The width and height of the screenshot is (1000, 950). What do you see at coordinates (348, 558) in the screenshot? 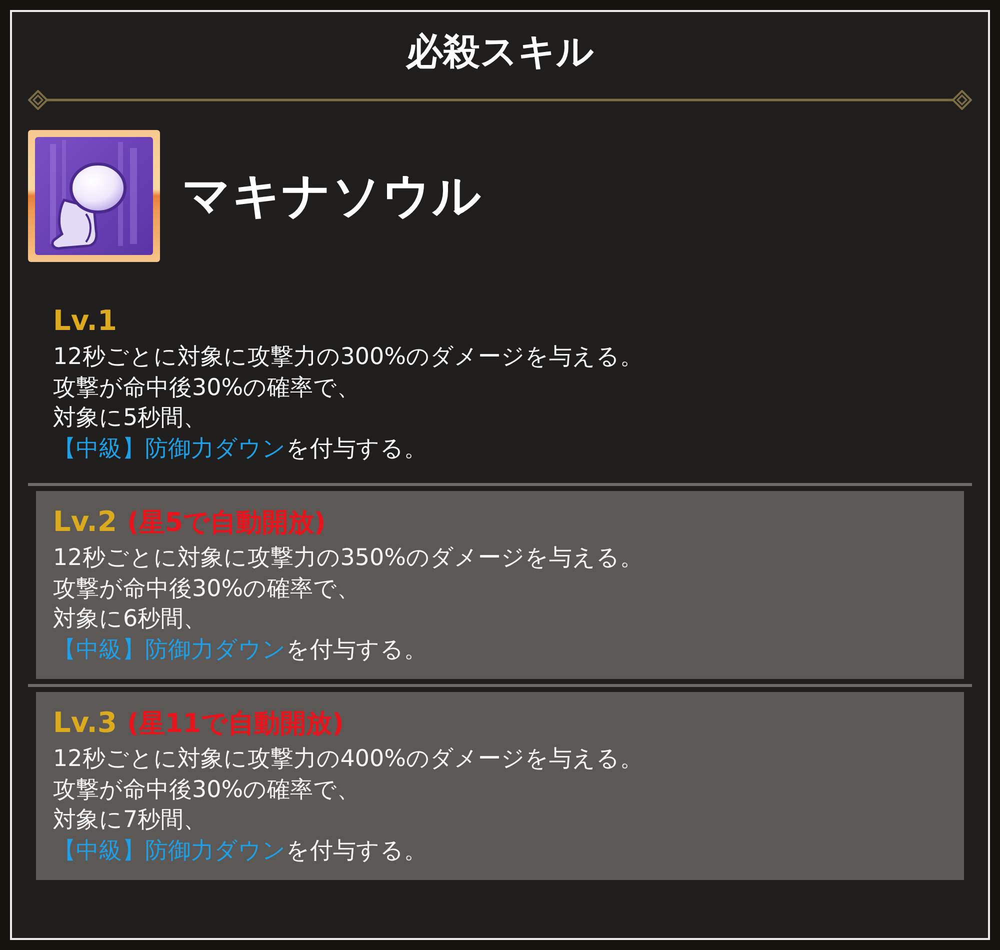
I see `description-line: 12秒ごとに対象に攻撃力の350%のダメージを与える。` at bounding box center [348, 558].